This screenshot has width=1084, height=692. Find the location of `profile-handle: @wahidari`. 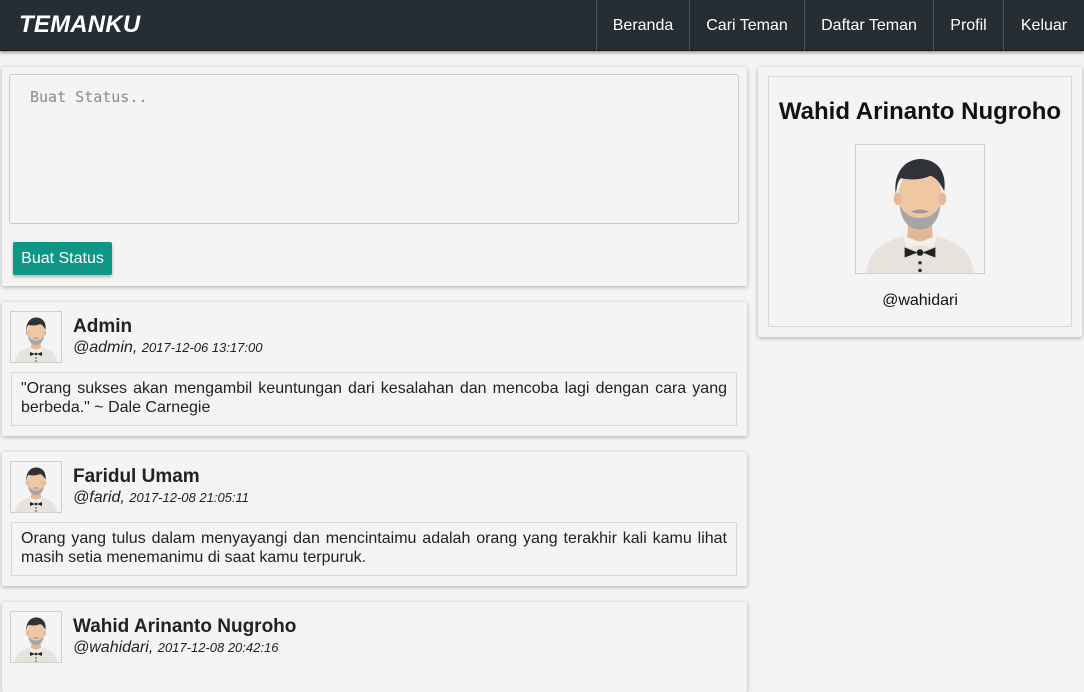

profile-handle: @wahidari is located at coordinates (920, 300).